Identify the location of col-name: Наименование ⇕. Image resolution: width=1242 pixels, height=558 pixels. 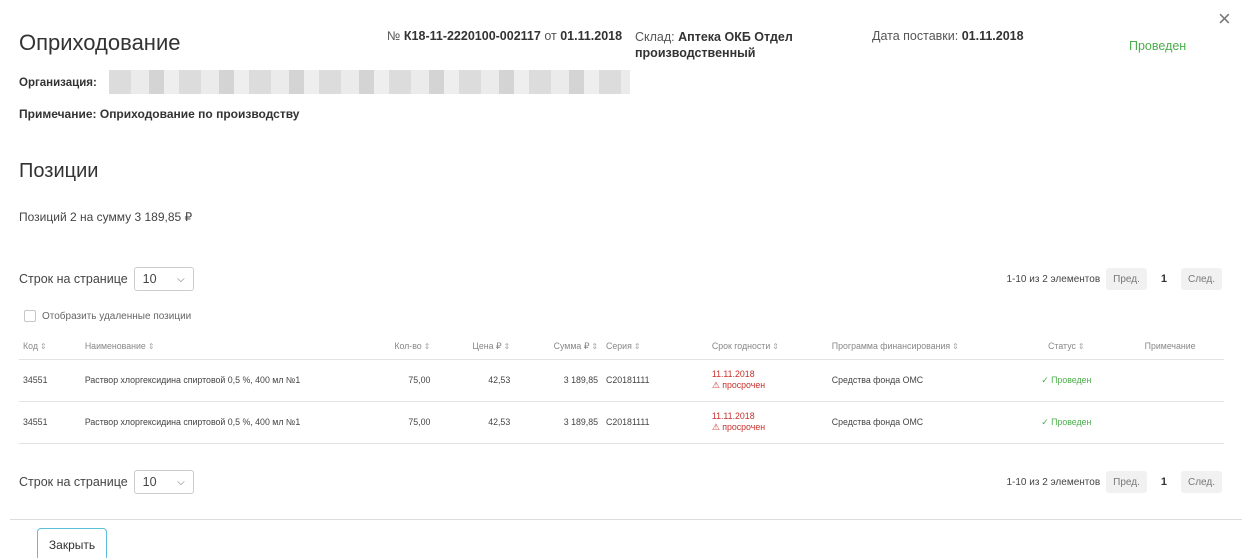
(236, 346).